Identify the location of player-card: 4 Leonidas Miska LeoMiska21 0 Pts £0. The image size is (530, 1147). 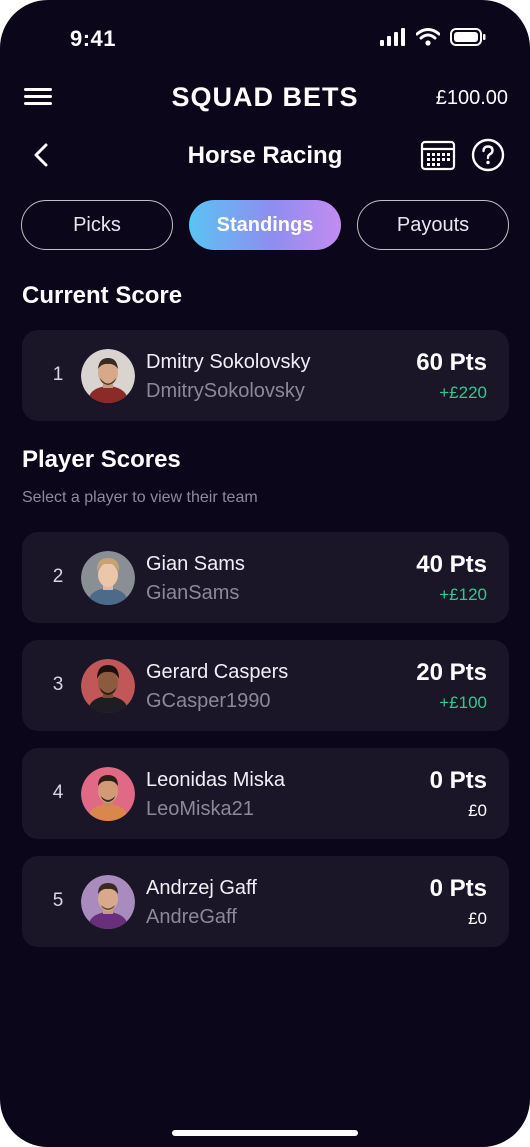
(265, 793).